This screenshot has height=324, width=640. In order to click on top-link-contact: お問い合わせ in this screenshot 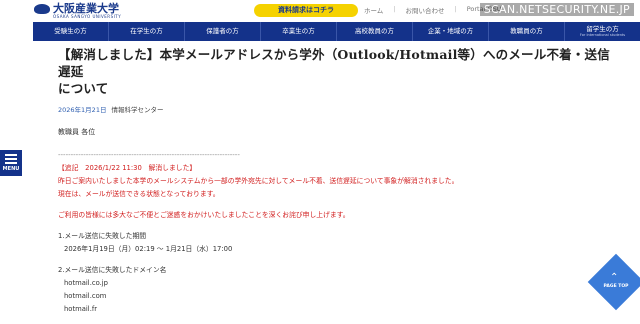, I will do `click(425, 10)`.